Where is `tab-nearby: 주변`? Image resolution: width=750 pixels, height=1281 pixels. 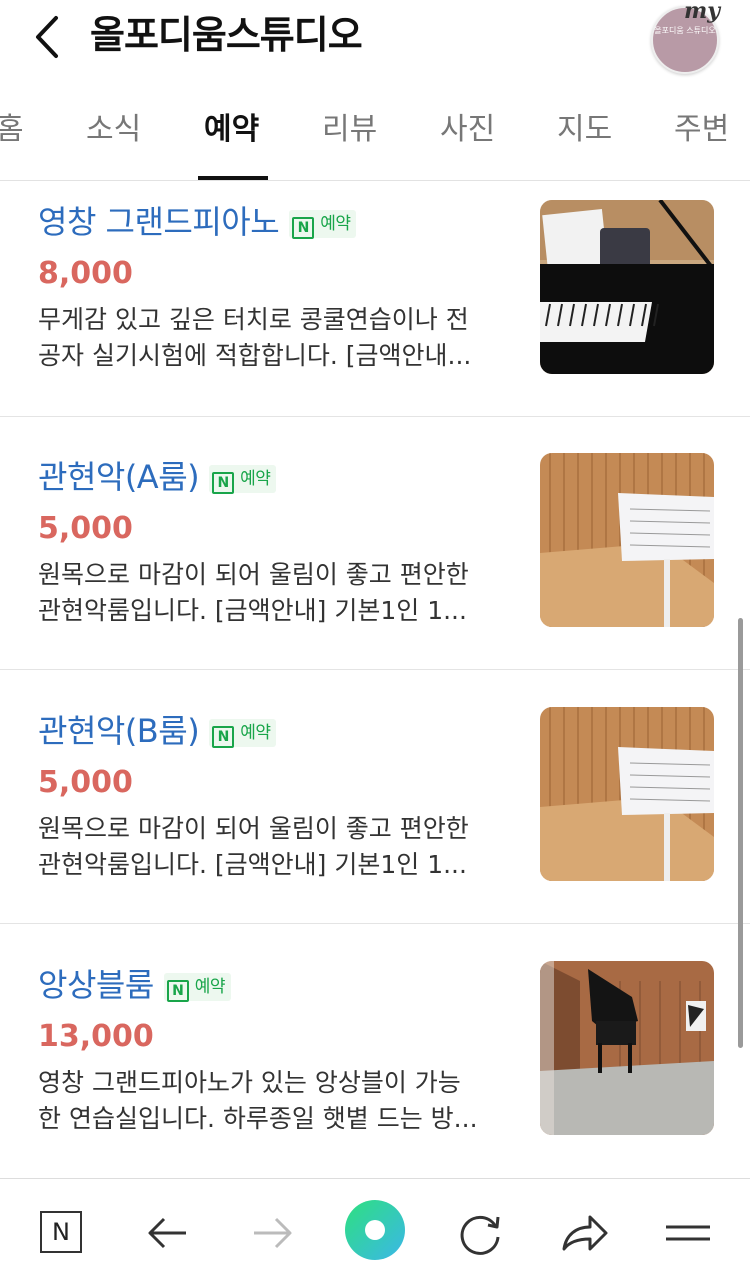
tab-nearby: 주변 is located at coordinates (701, 130).